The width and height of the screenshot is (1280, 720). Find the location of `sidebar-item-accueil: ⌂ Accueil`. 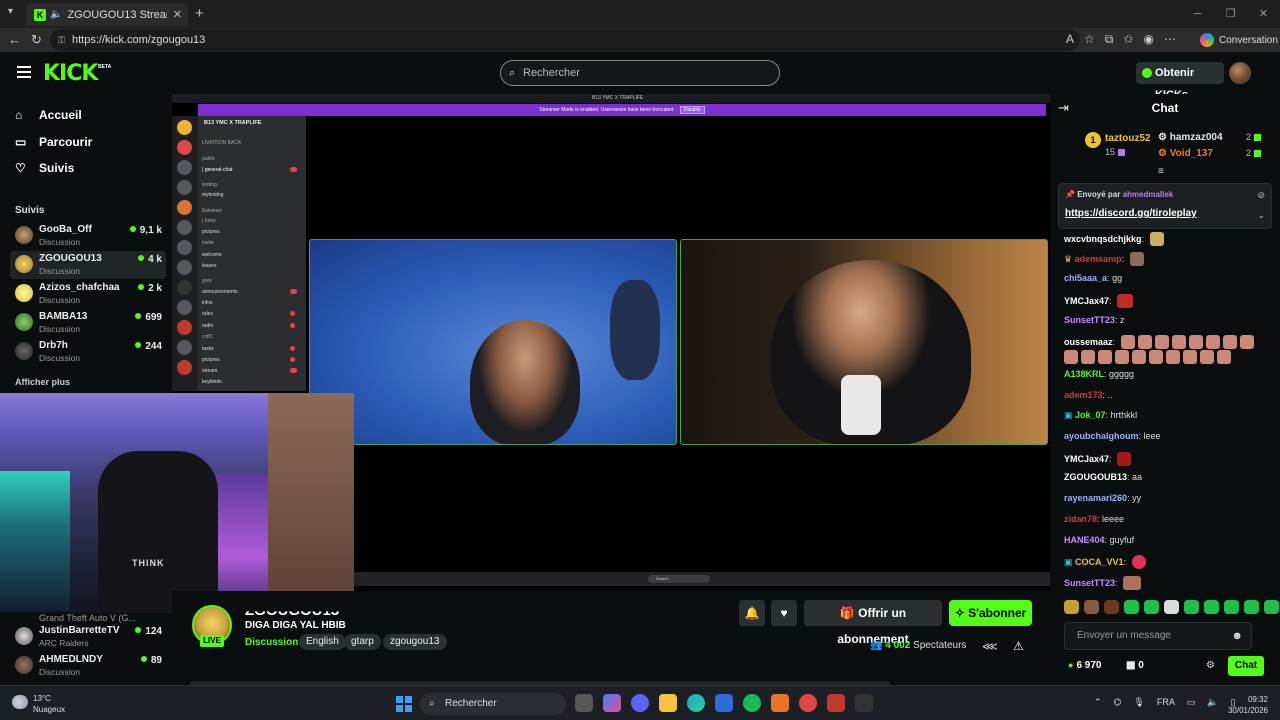

sidebar-item-accueil: ⌂ Accueil is located at coordinates (48, 115).